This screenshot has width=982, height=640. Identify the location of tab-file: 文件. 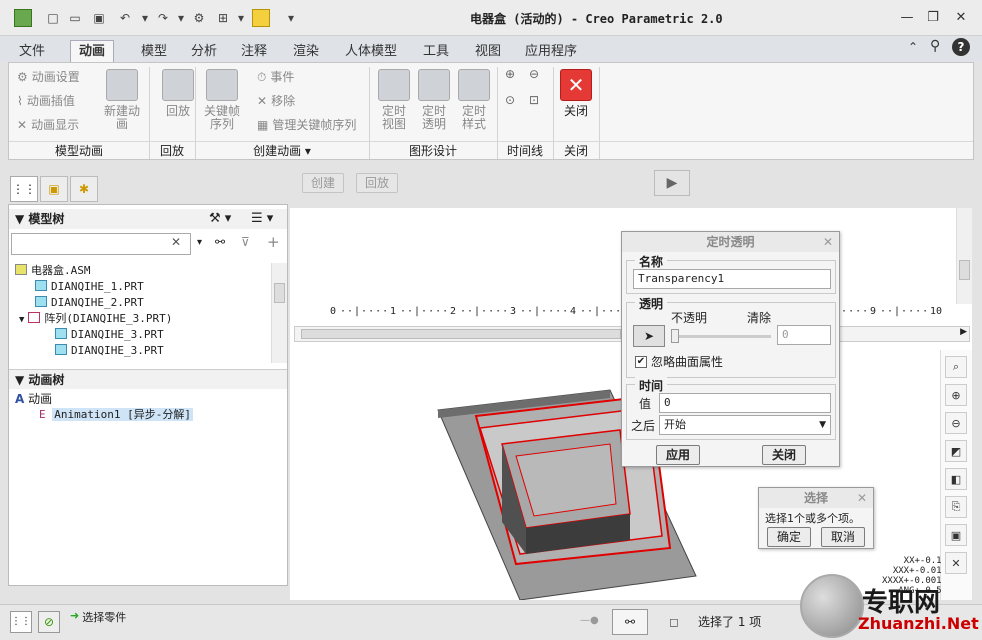
(32, 51).